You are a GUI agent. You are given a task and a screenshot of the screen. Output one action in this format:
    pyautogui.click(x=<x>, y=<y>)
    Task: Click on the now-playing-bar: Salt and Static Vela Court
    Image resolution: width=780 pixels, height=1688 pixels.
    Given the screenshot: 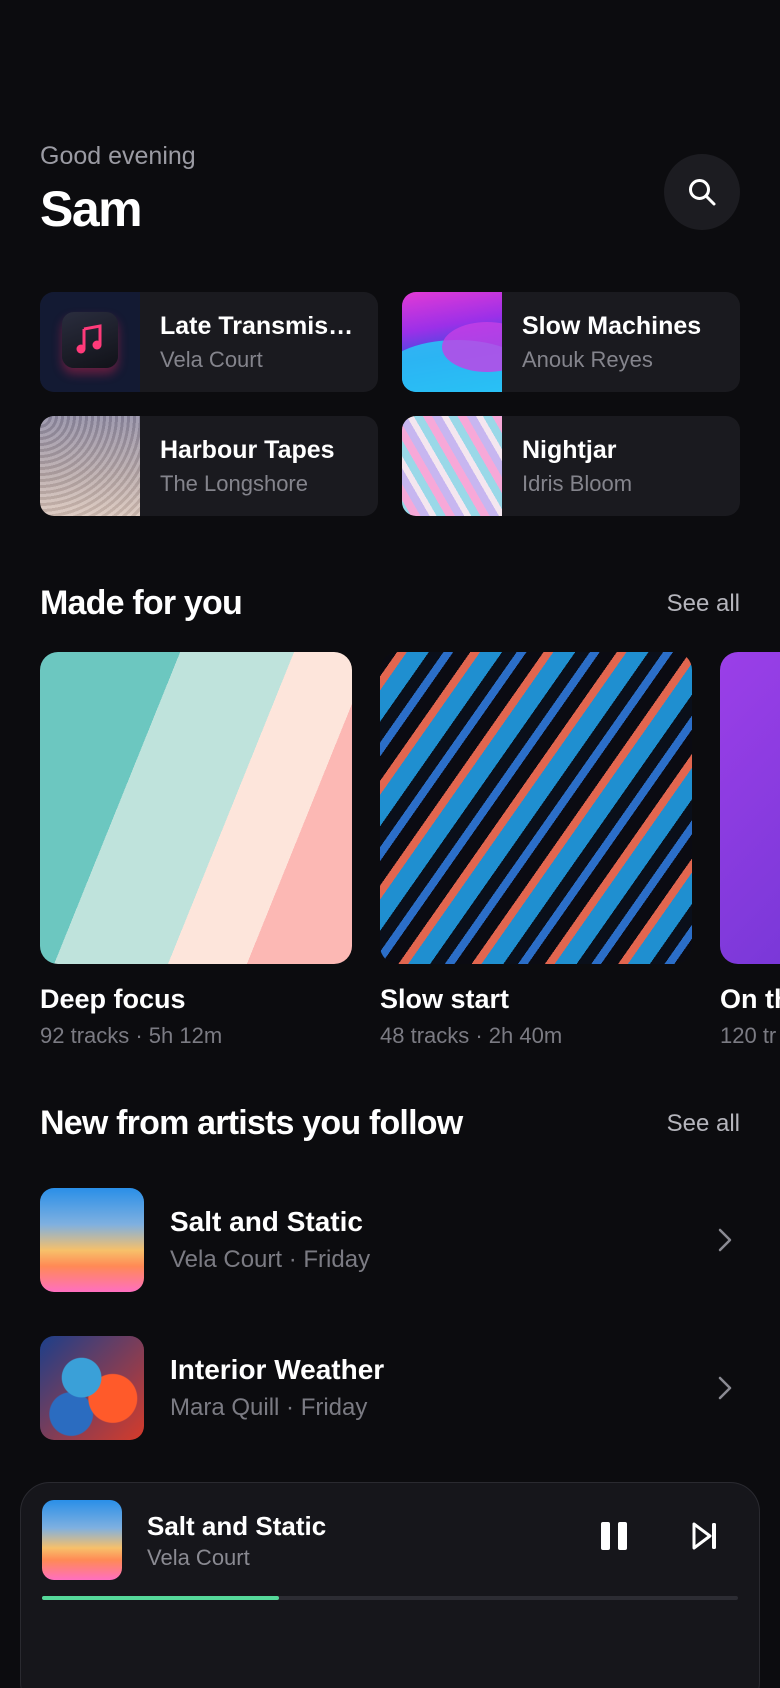 What is the action you would take?
    pyautogui.click(x=390, y=1585)
    